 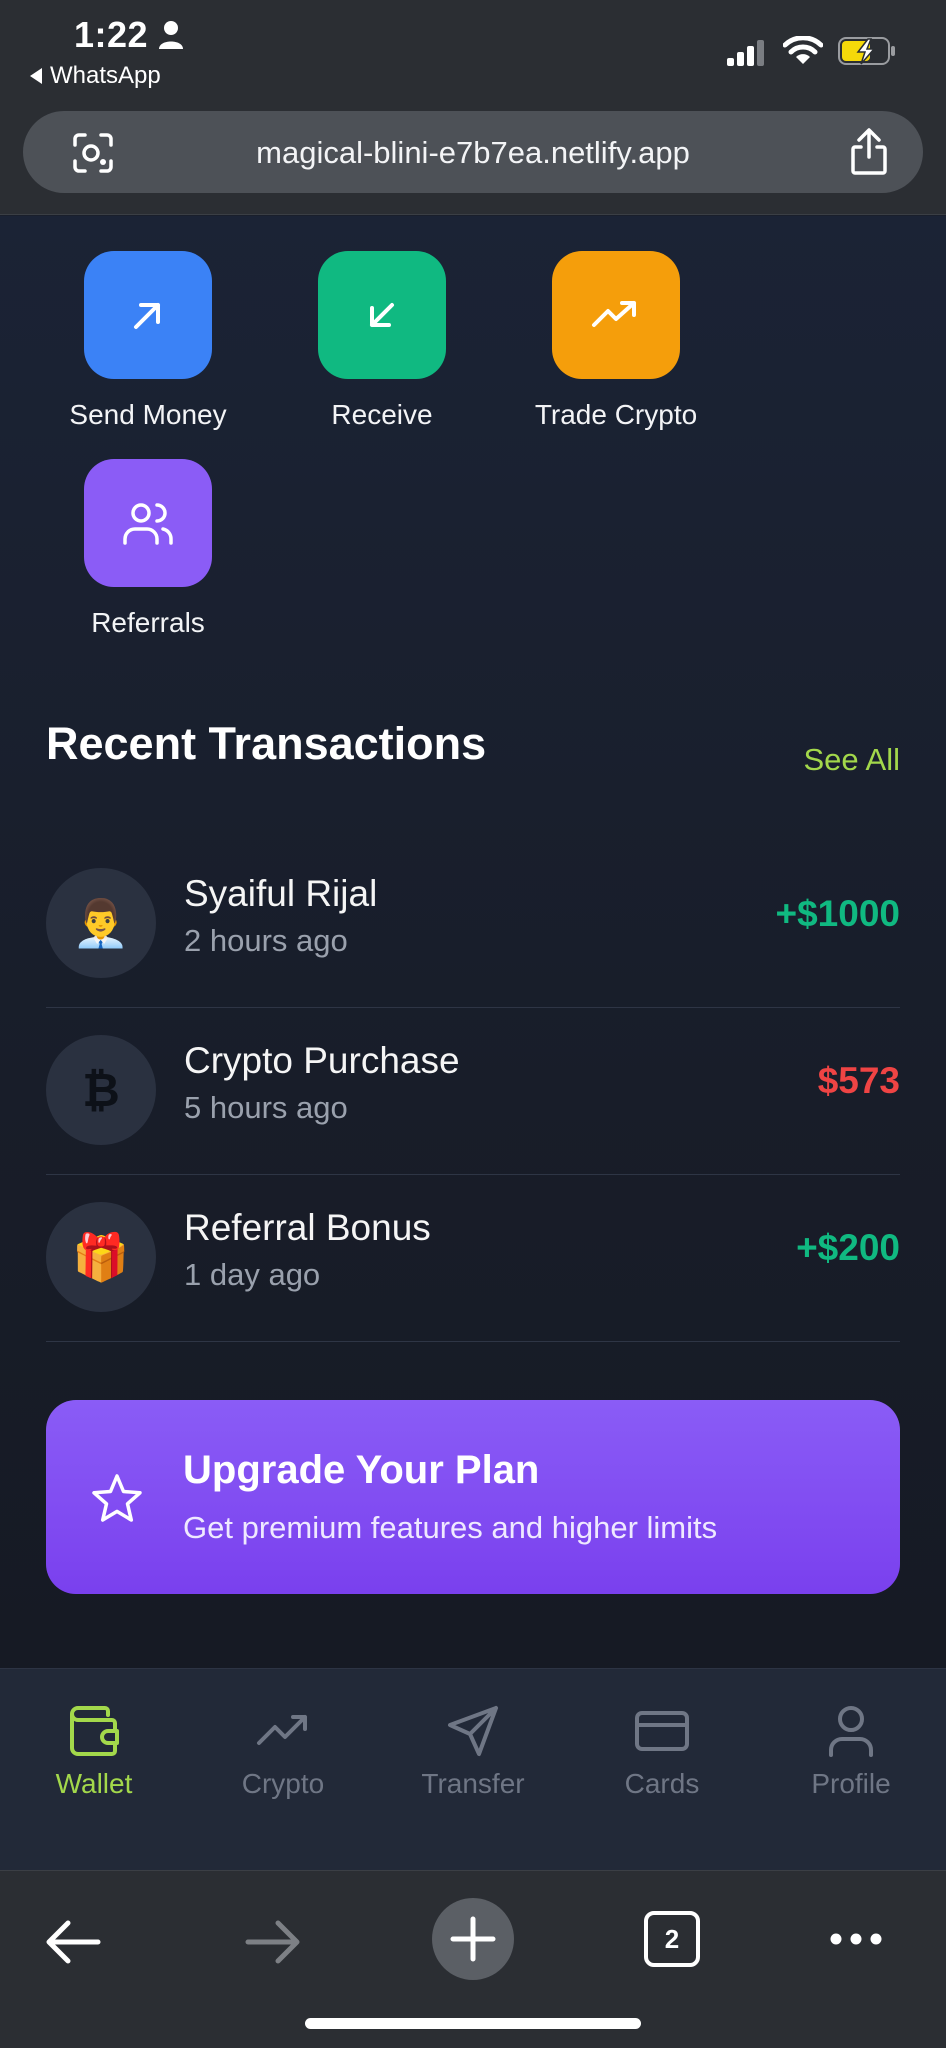 What do you see at coordinates (171, 35) in the screenshot?
I see `person-icon` at bounding box center [171, 35].